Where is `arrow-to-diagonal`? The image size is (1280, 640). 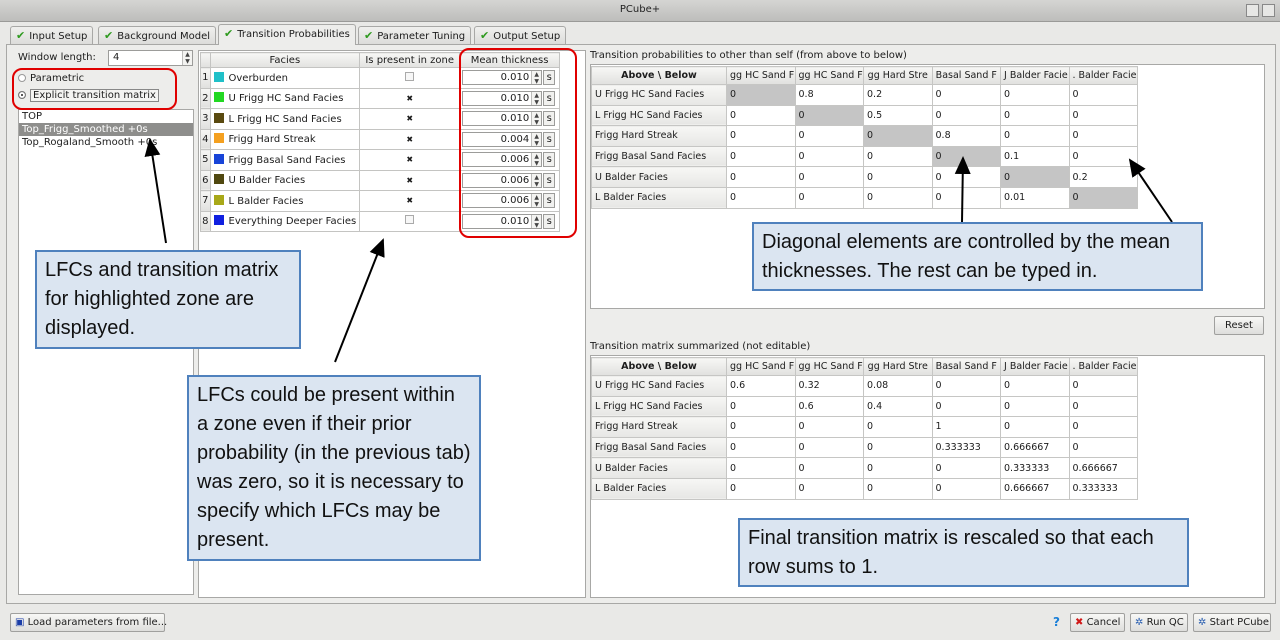 arrow-to-diagonal is located at coordinates (962, 189).